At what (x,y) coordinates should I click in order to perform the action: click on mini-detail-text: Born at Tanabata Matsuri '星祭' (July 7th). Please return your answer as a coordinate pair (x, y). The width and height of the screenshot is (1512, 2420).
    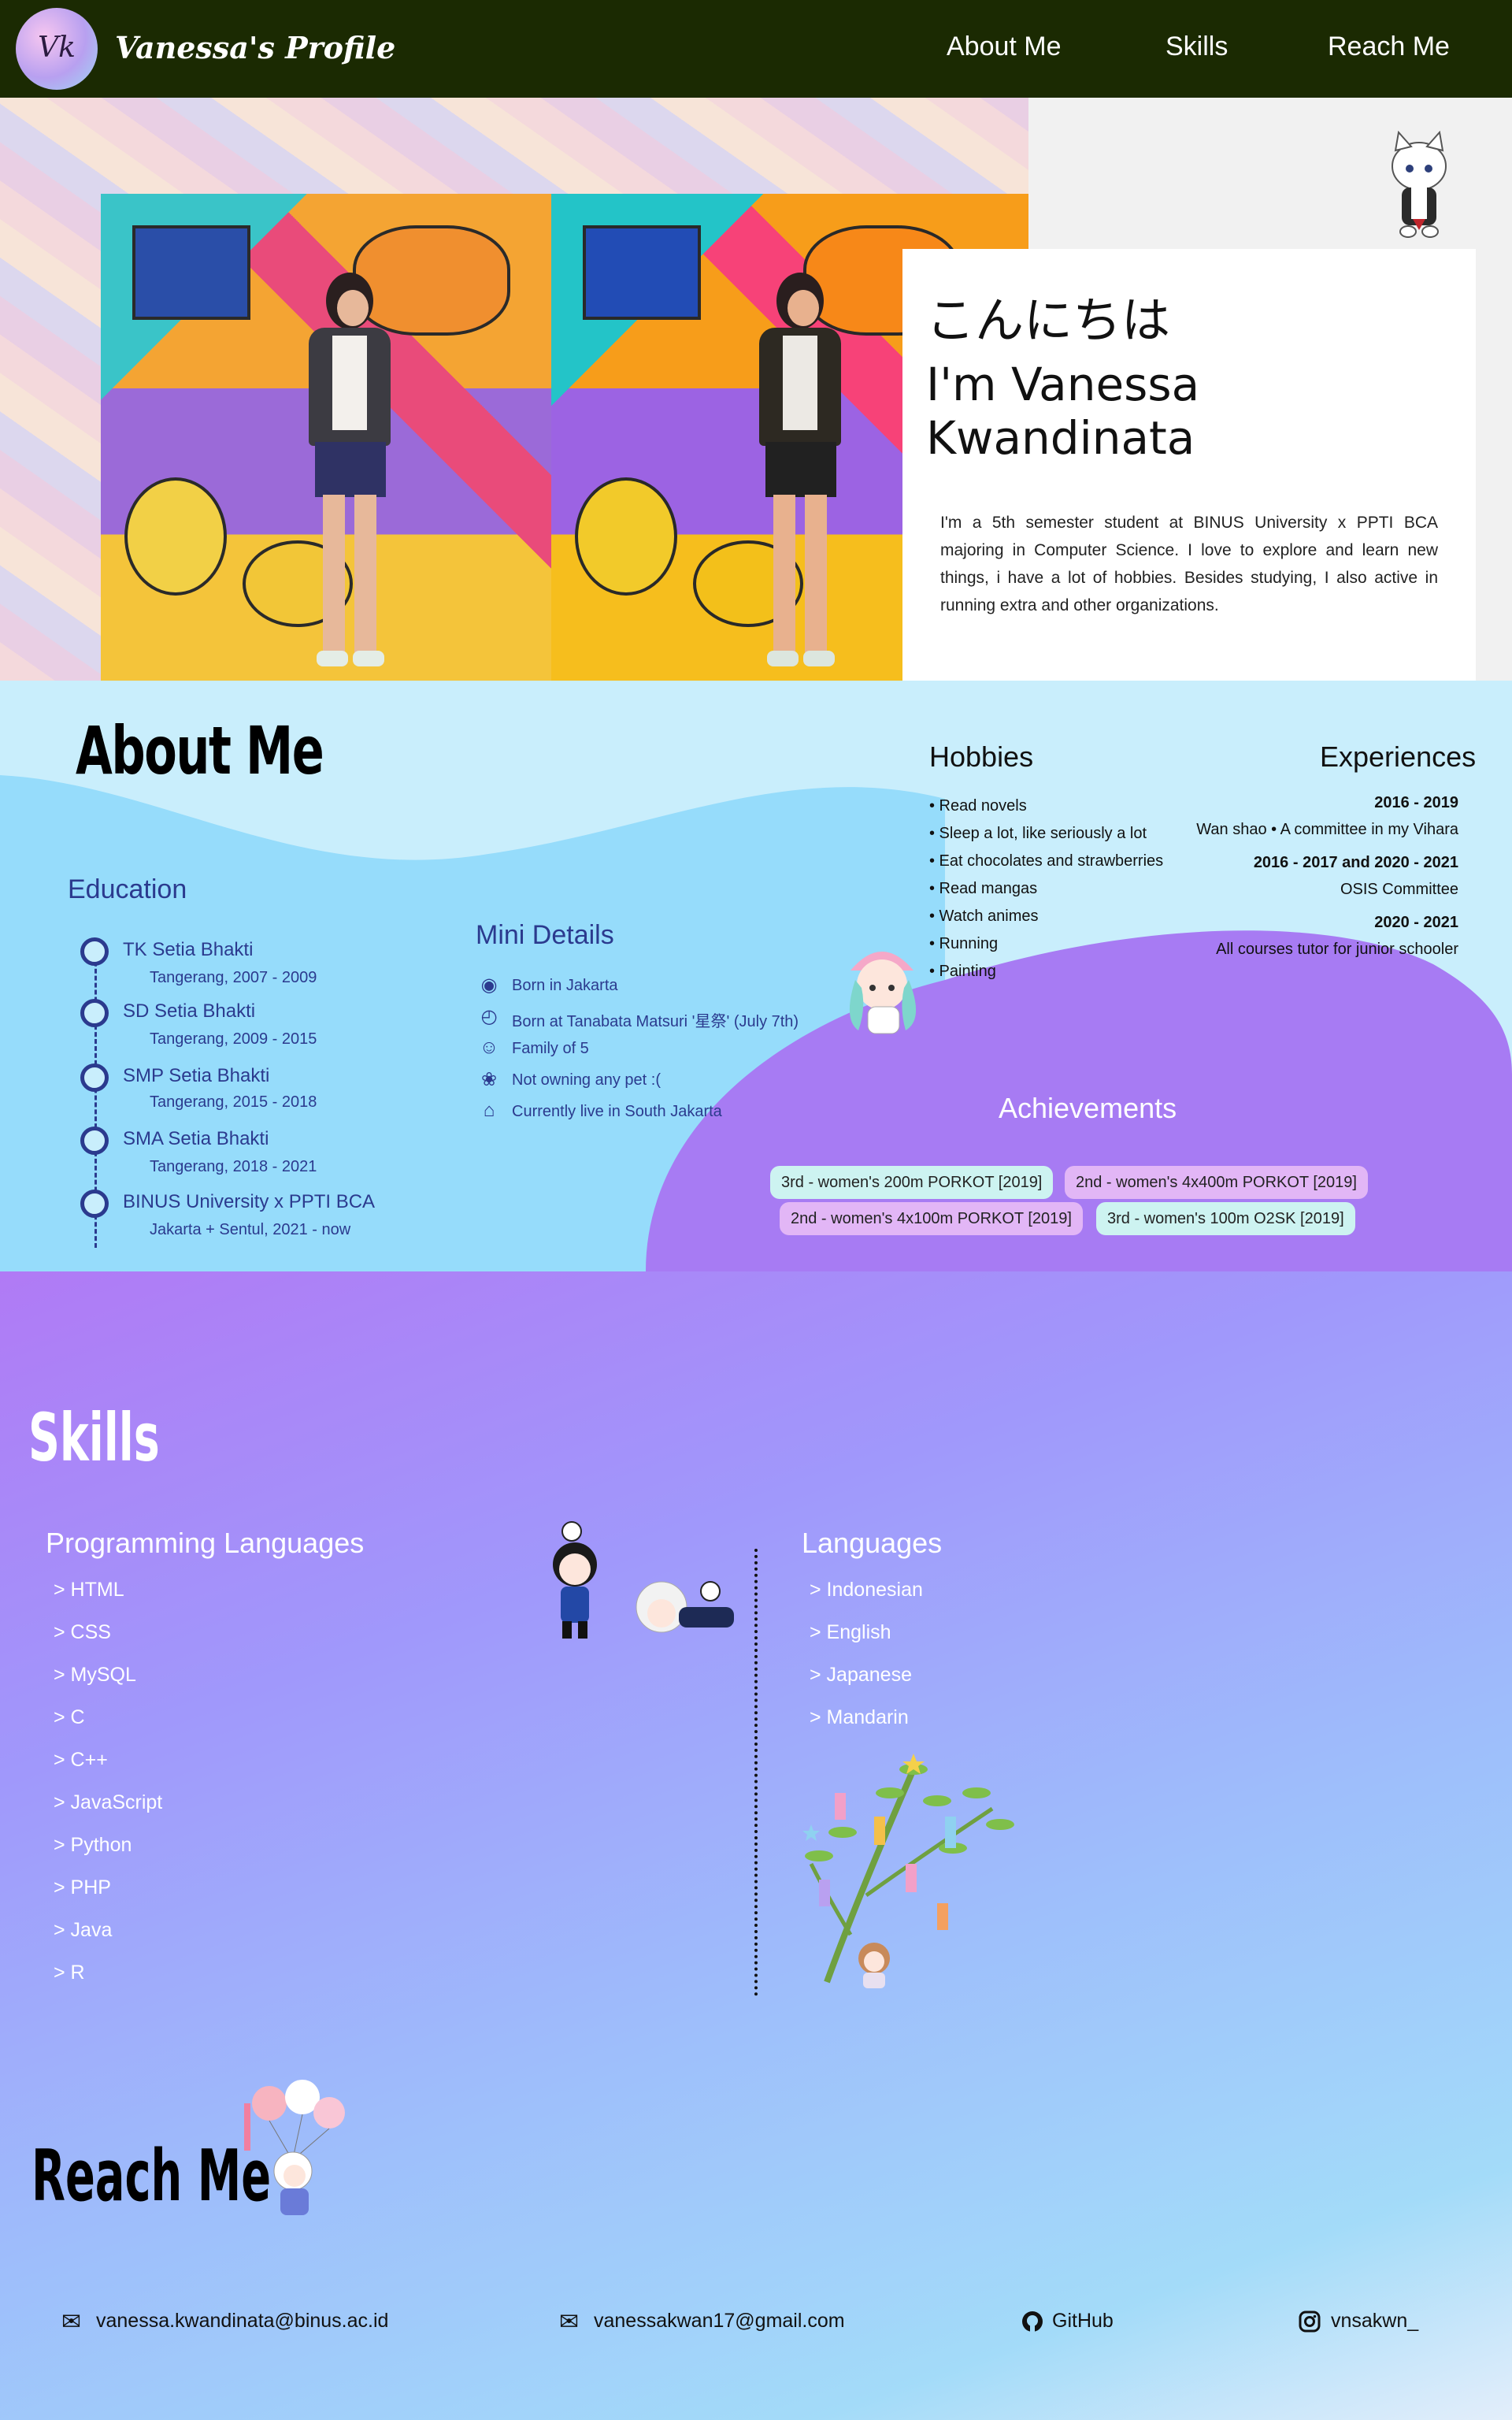
    Looking at the image, I should click on (655, 1022).